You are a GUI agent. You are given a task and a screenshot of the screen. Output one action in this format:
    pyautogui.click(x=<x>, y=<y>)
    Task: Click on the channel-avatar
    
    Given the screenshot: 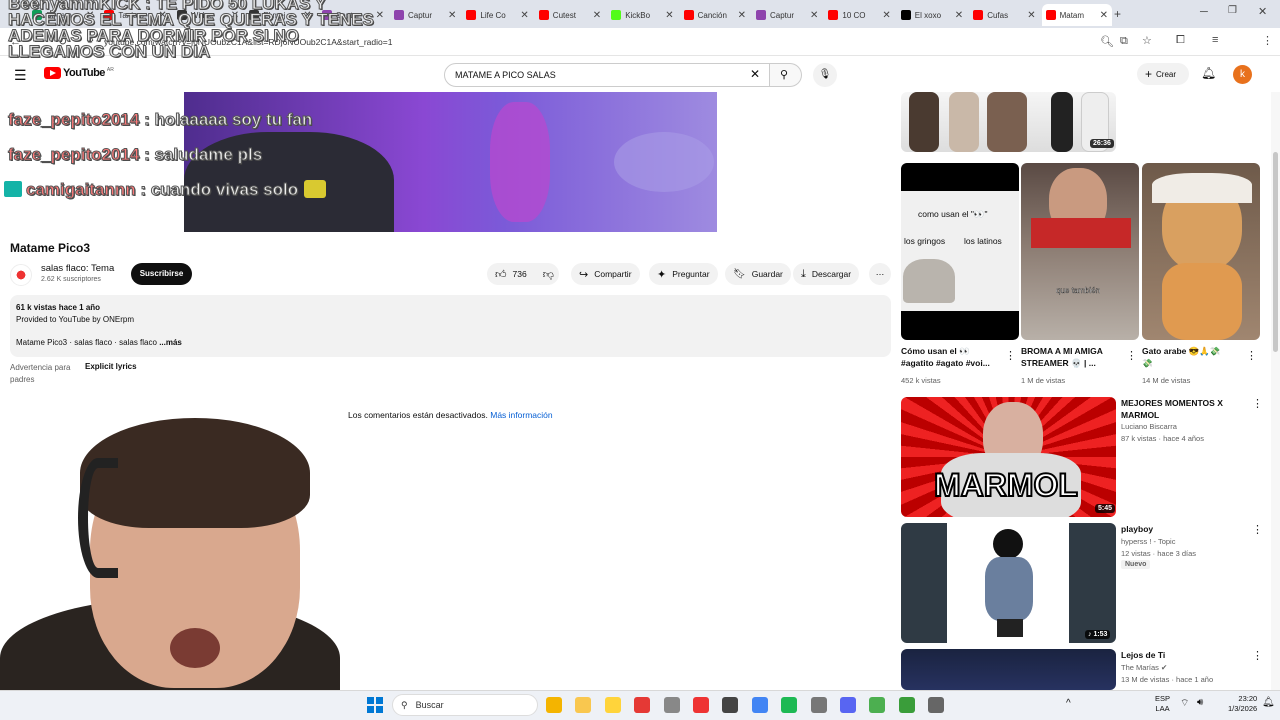 What is the action you would take?
    pyautogui.click(x=21, y=275)
    